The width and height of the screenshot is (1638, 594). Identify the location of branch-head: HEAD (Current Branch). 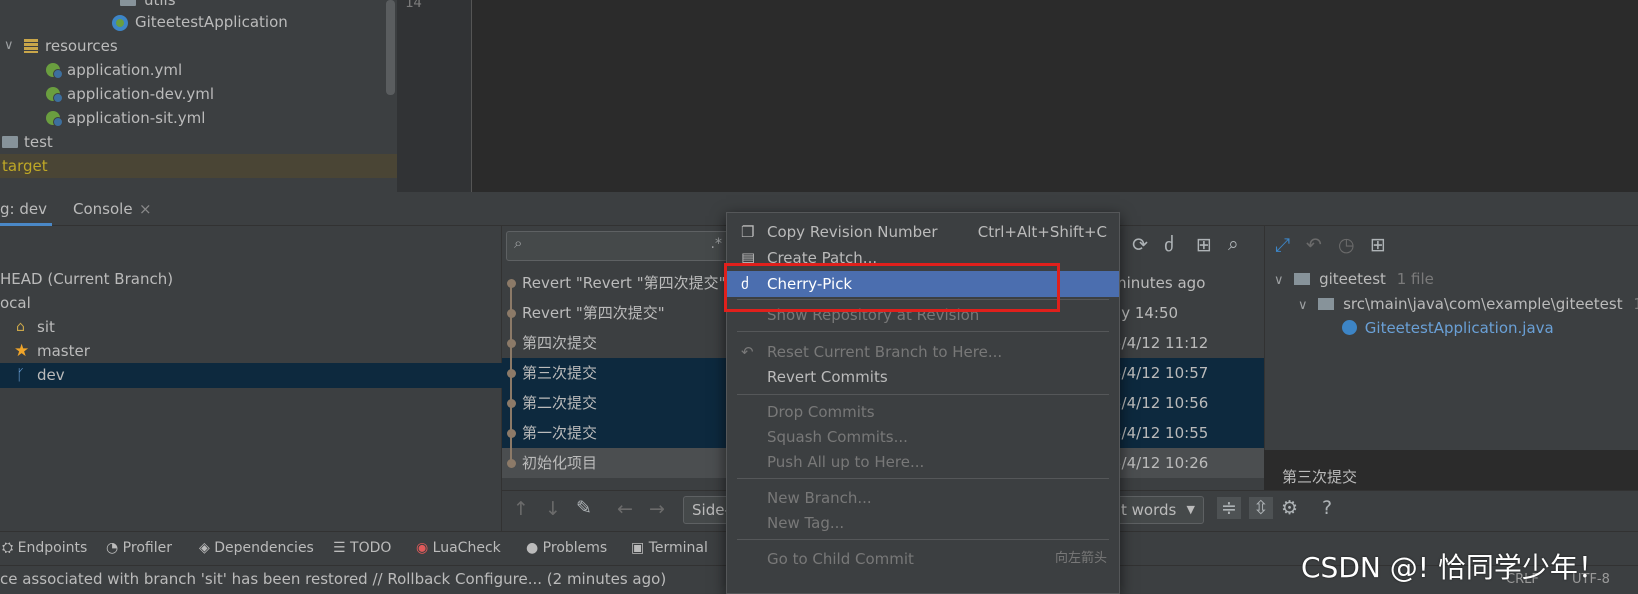
(251, 279).